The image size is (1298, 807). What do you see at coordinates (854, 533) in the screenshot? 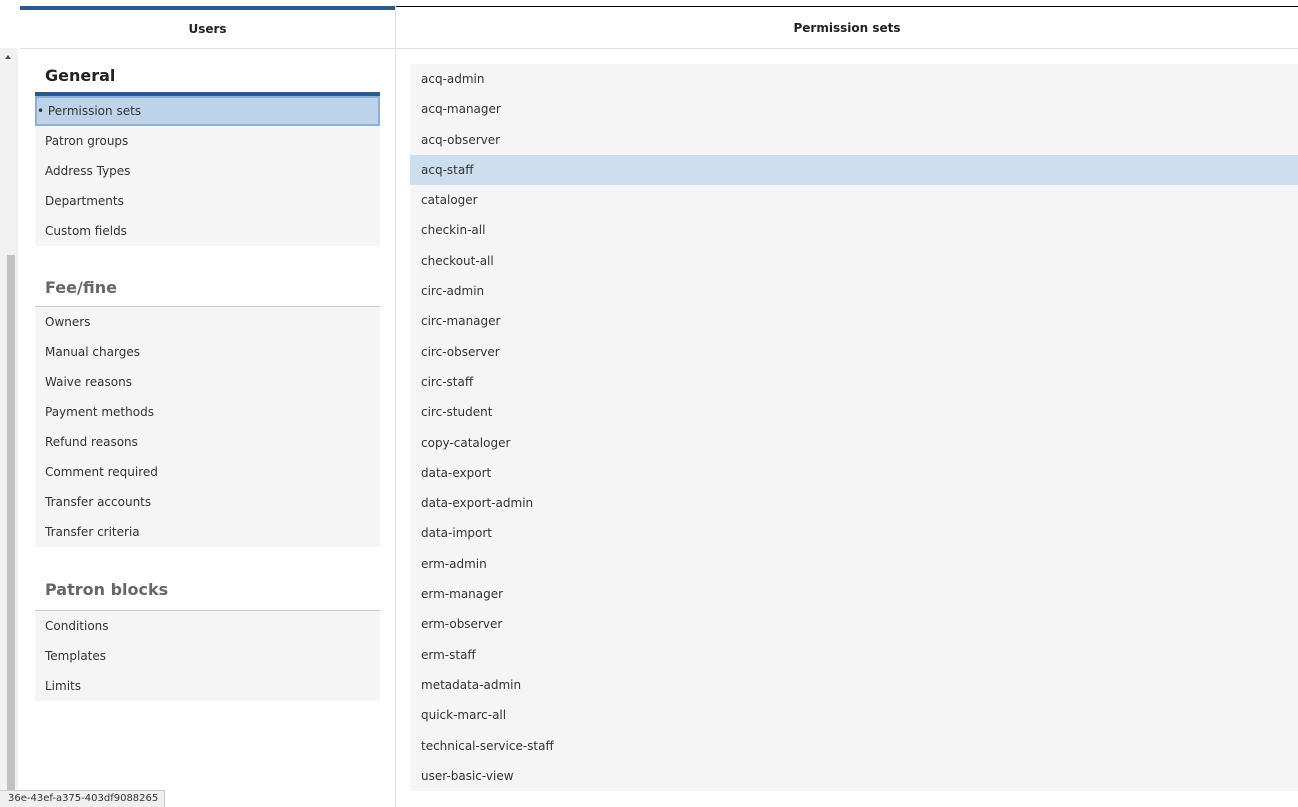
I see `permission-set-item: data-import` at bounding box center [854, 533].